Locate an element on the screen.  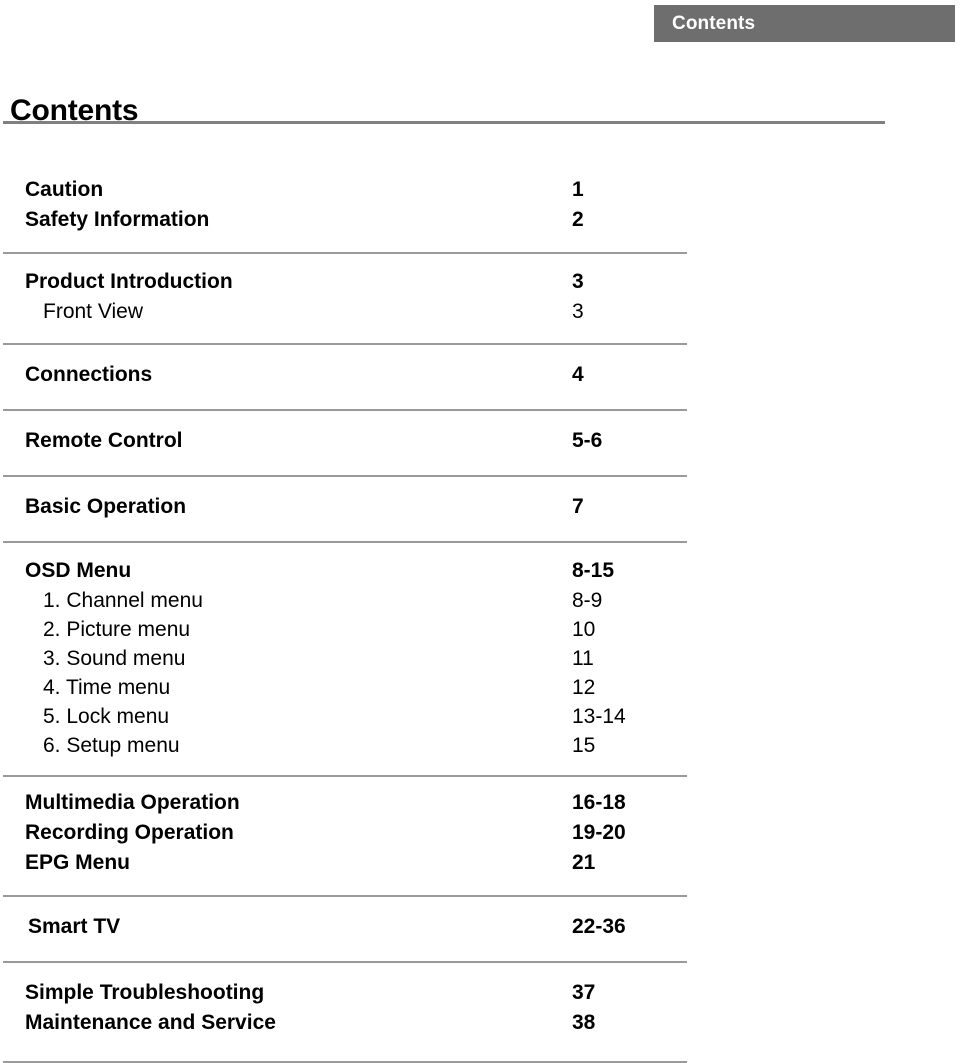
toc-entry-page: 38 is located at coordinates (584, 1022).